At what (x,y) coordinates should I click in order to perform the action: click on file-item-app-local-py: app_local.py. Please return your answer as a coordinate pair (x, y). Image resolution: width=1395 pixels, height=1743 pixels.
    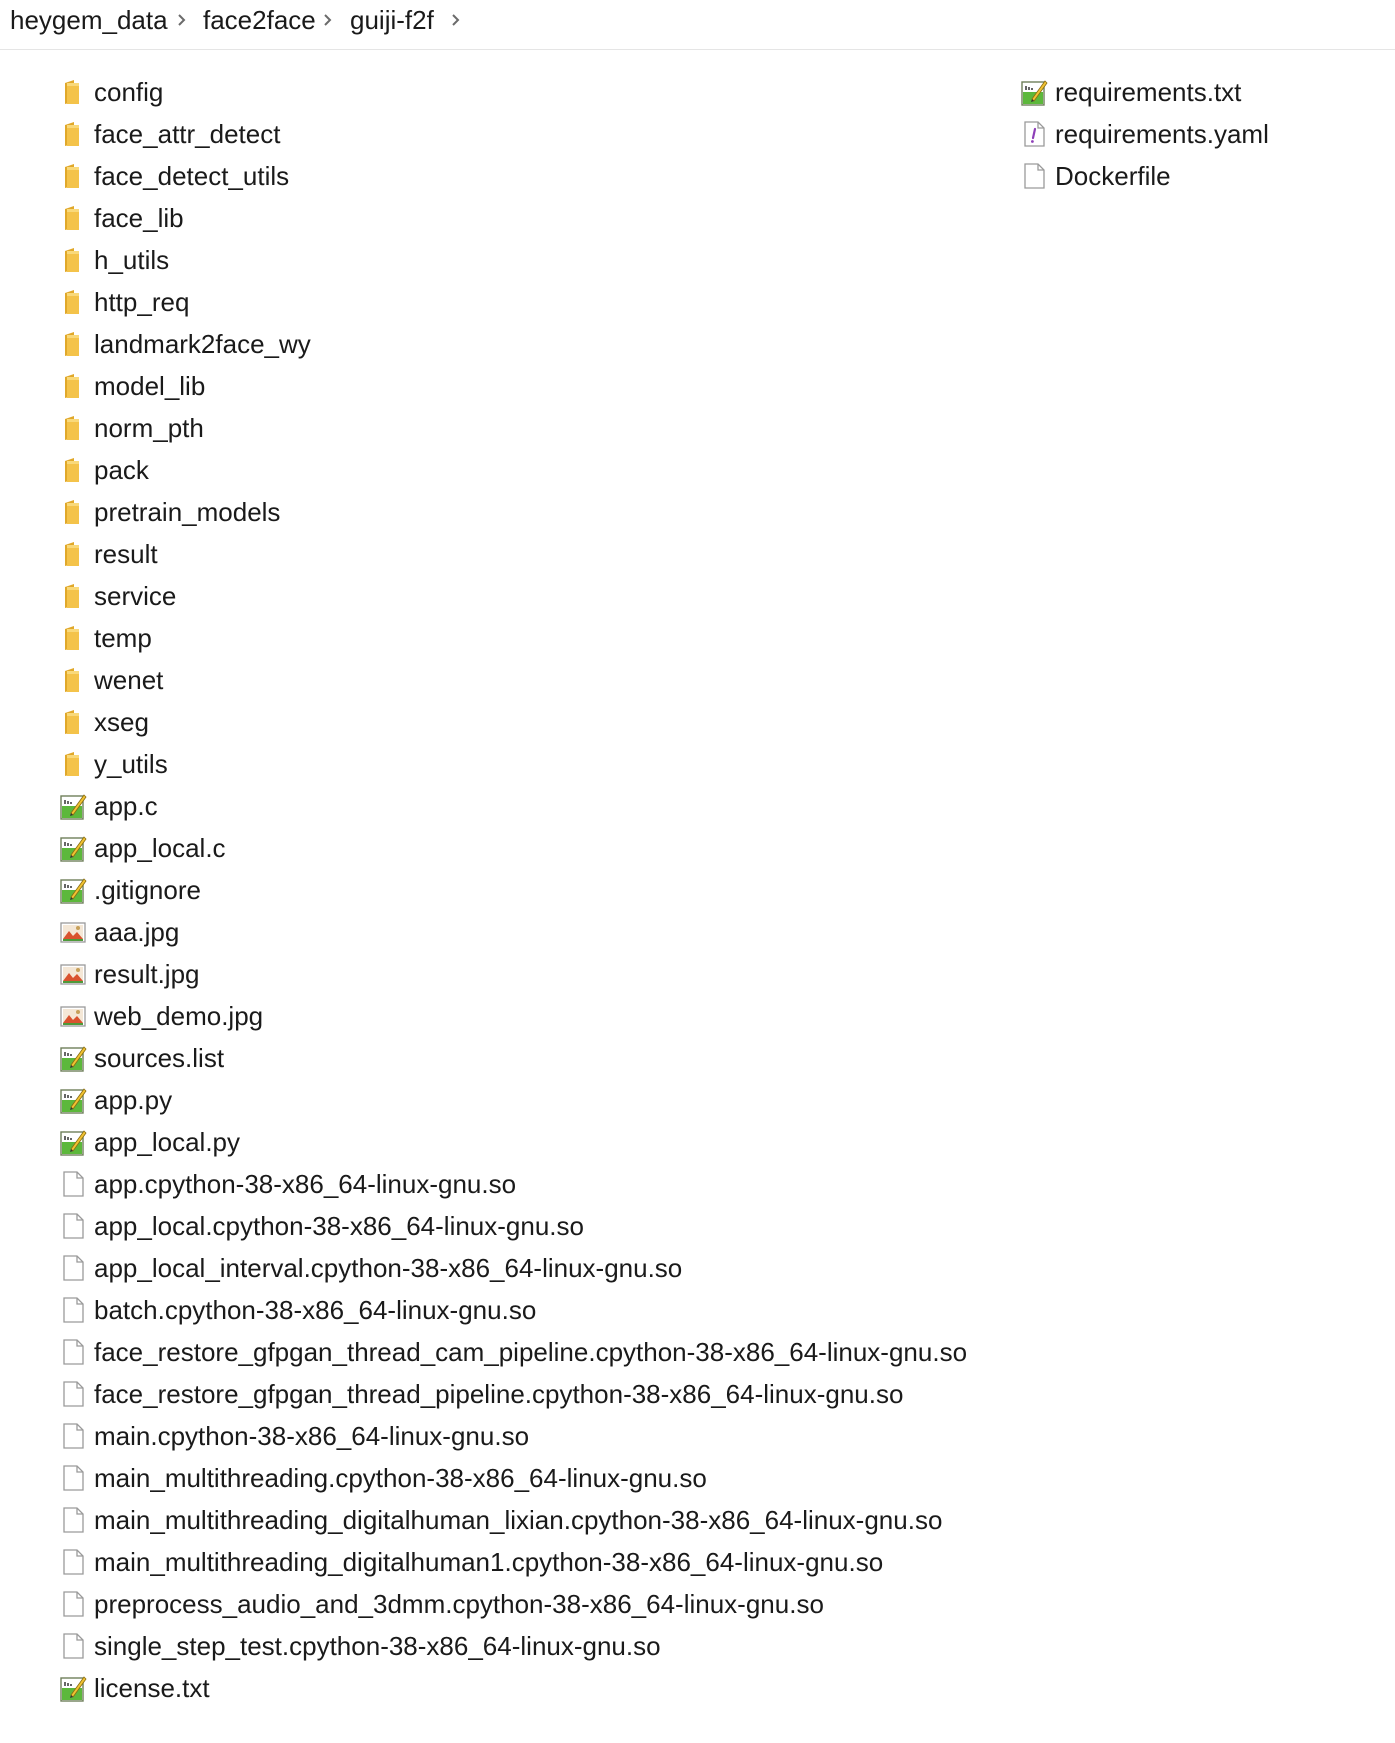
    Looking at the image, I should click on (512, 1142).